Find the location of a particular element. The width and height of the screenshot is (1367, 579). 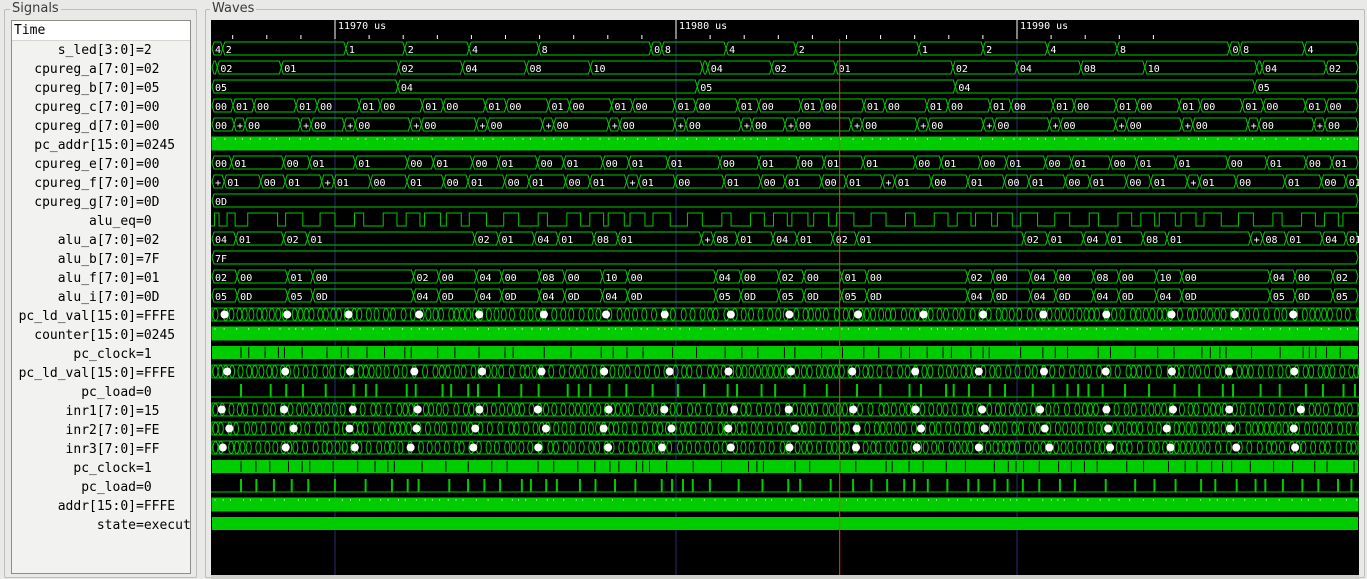

signal-row: state =execut is located at coordinates (101, 525).